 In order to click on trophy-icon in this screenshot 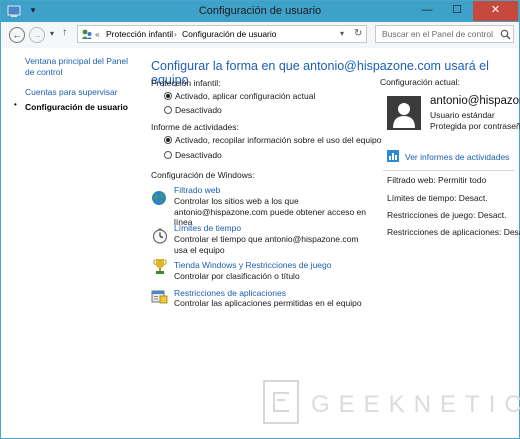, I will do `click(160, 266)`.